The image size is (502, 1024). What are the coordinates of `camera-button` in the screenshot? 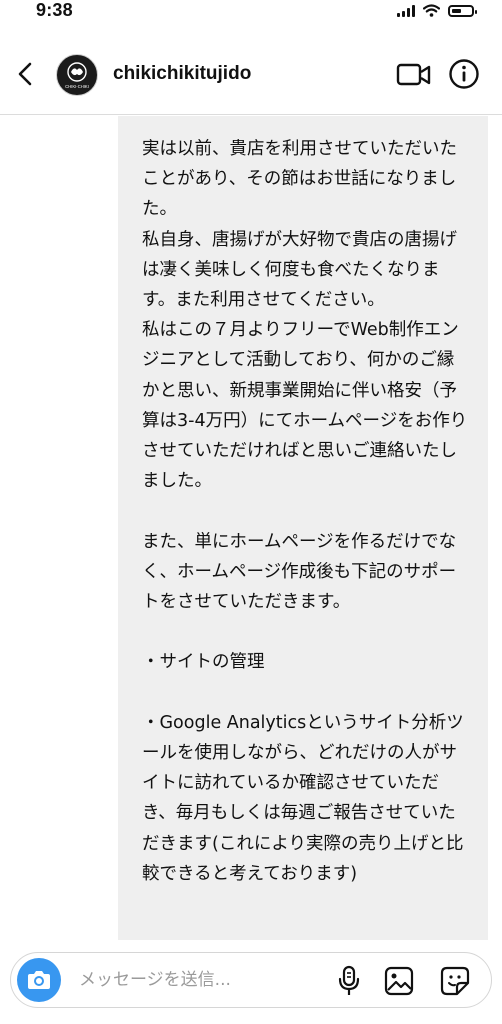 It's located at (39, 980).